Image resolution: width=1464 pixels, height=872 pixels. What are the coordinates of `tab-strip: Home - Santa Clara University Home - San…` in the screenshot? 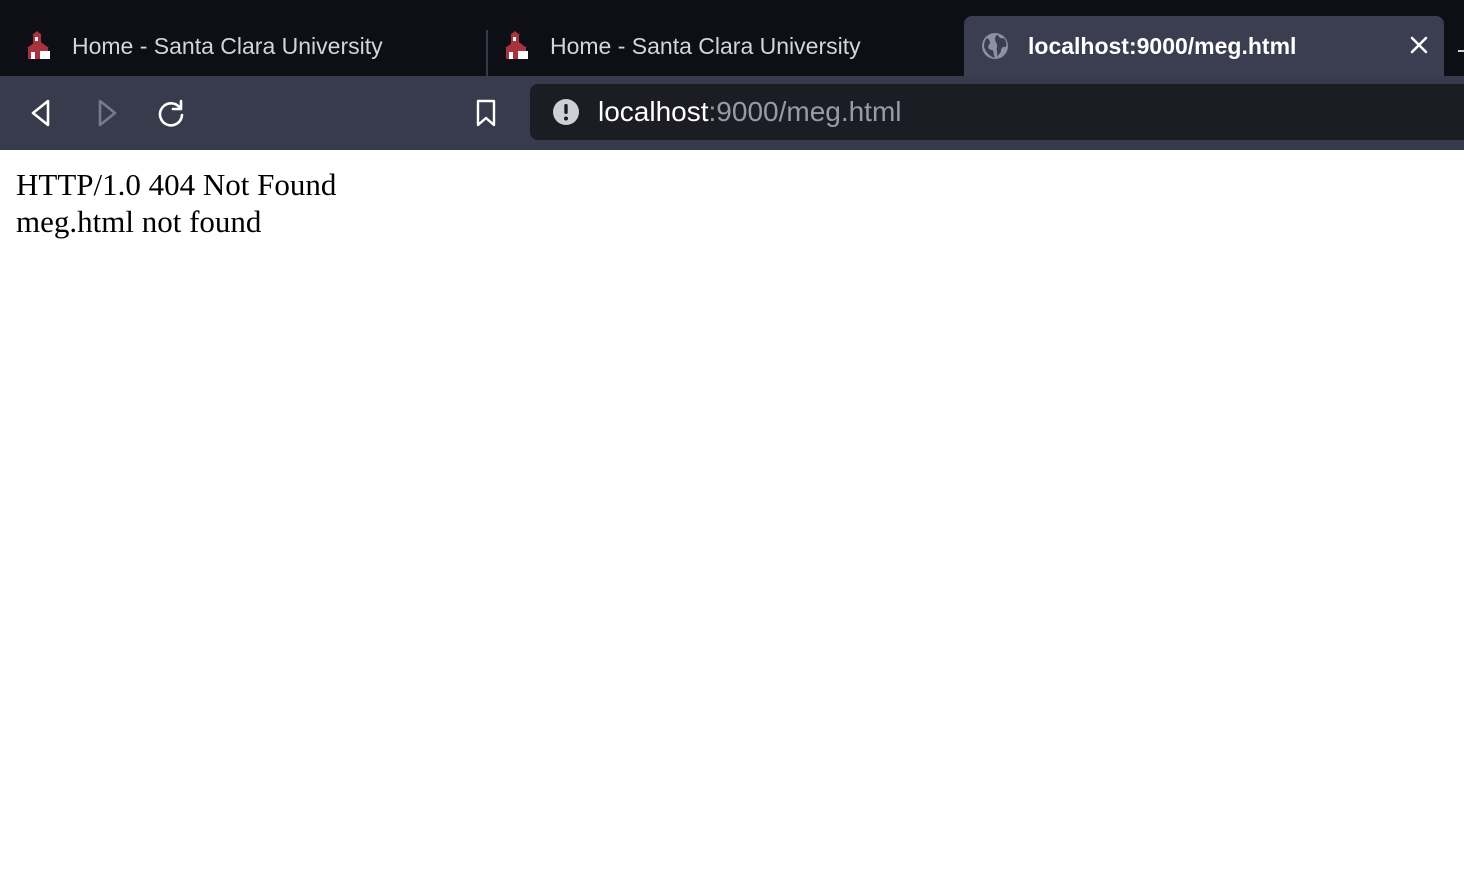 It's located at (732, 38).